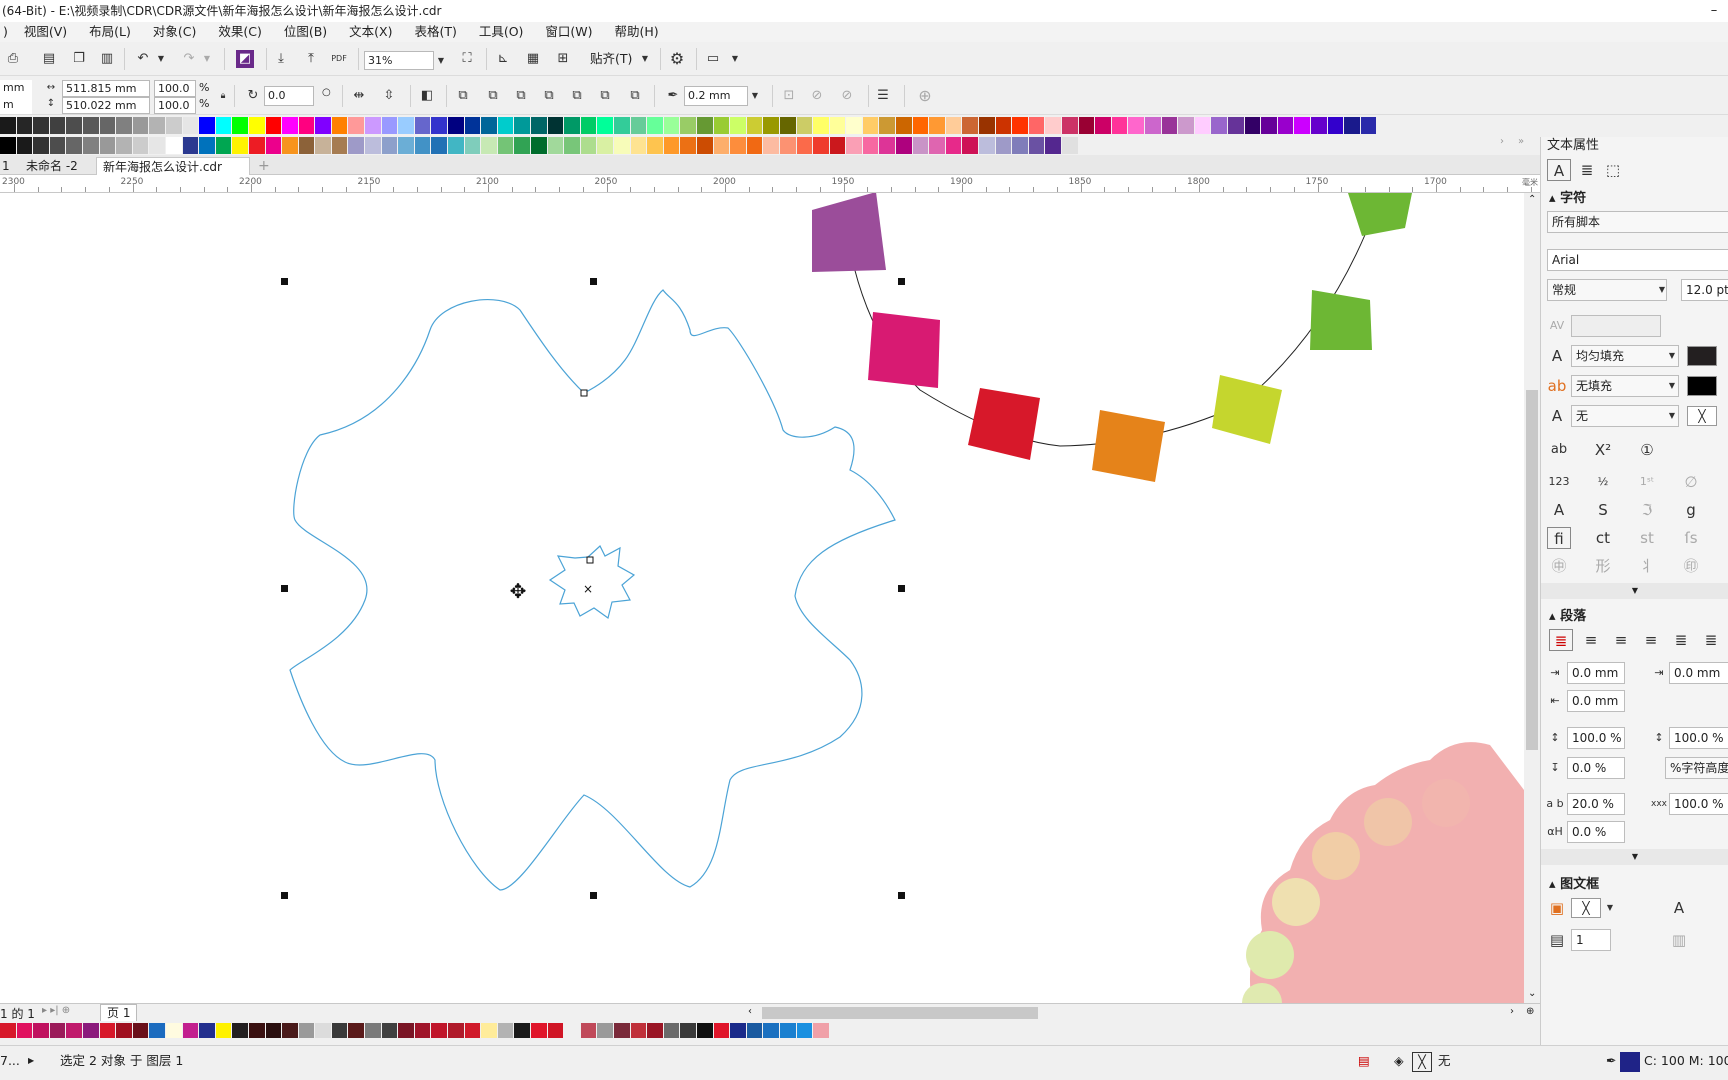 Image resolution: width=1728 pixels, height=1080 pixels. Describe the element at coordinates (1630, 1062) in the screenshot. I see `outline-color-swatch` at that location.